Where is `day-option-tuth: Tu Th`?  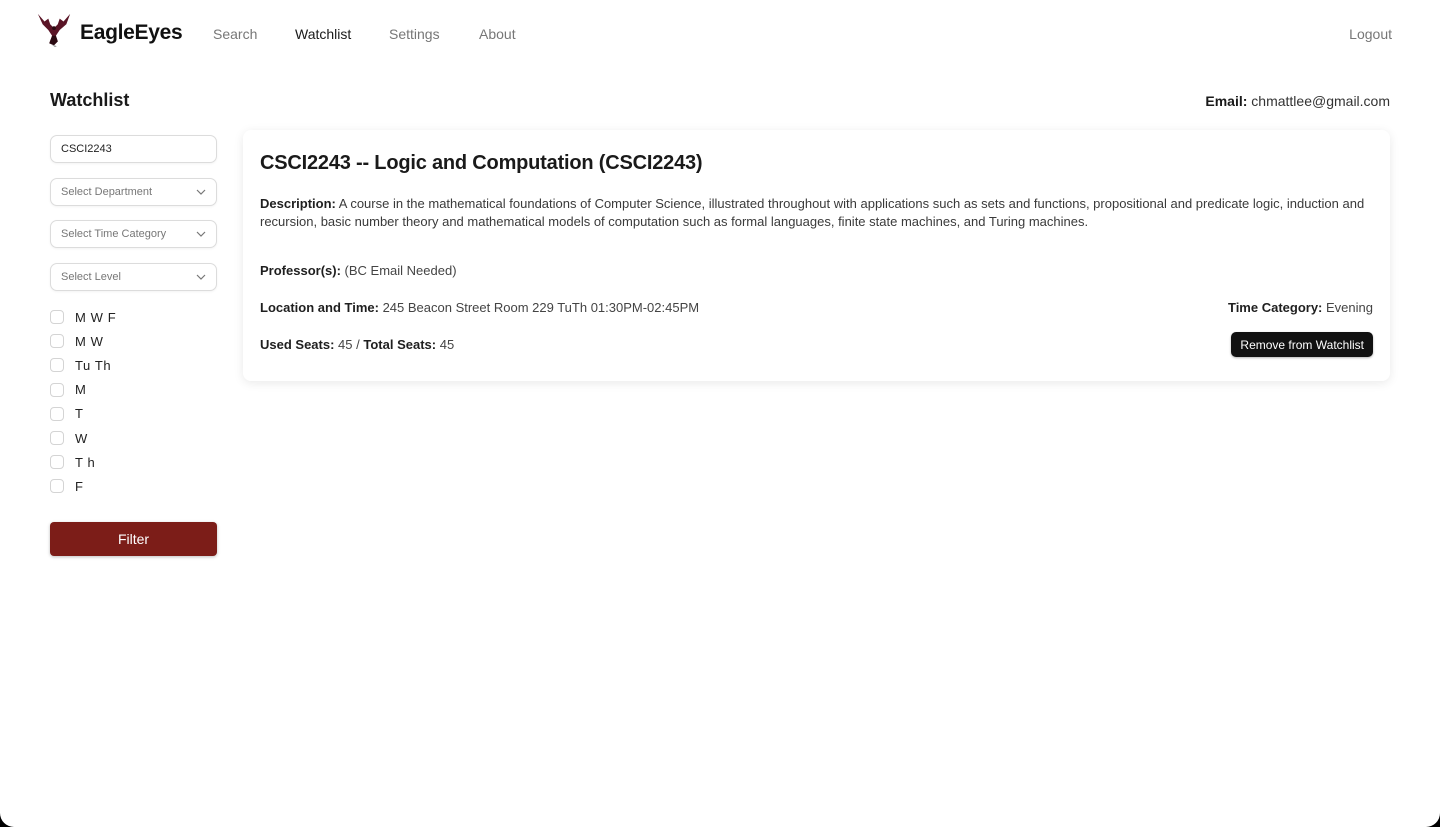
day-option-tuth: Tu Th is located at coordinates (133, 365).